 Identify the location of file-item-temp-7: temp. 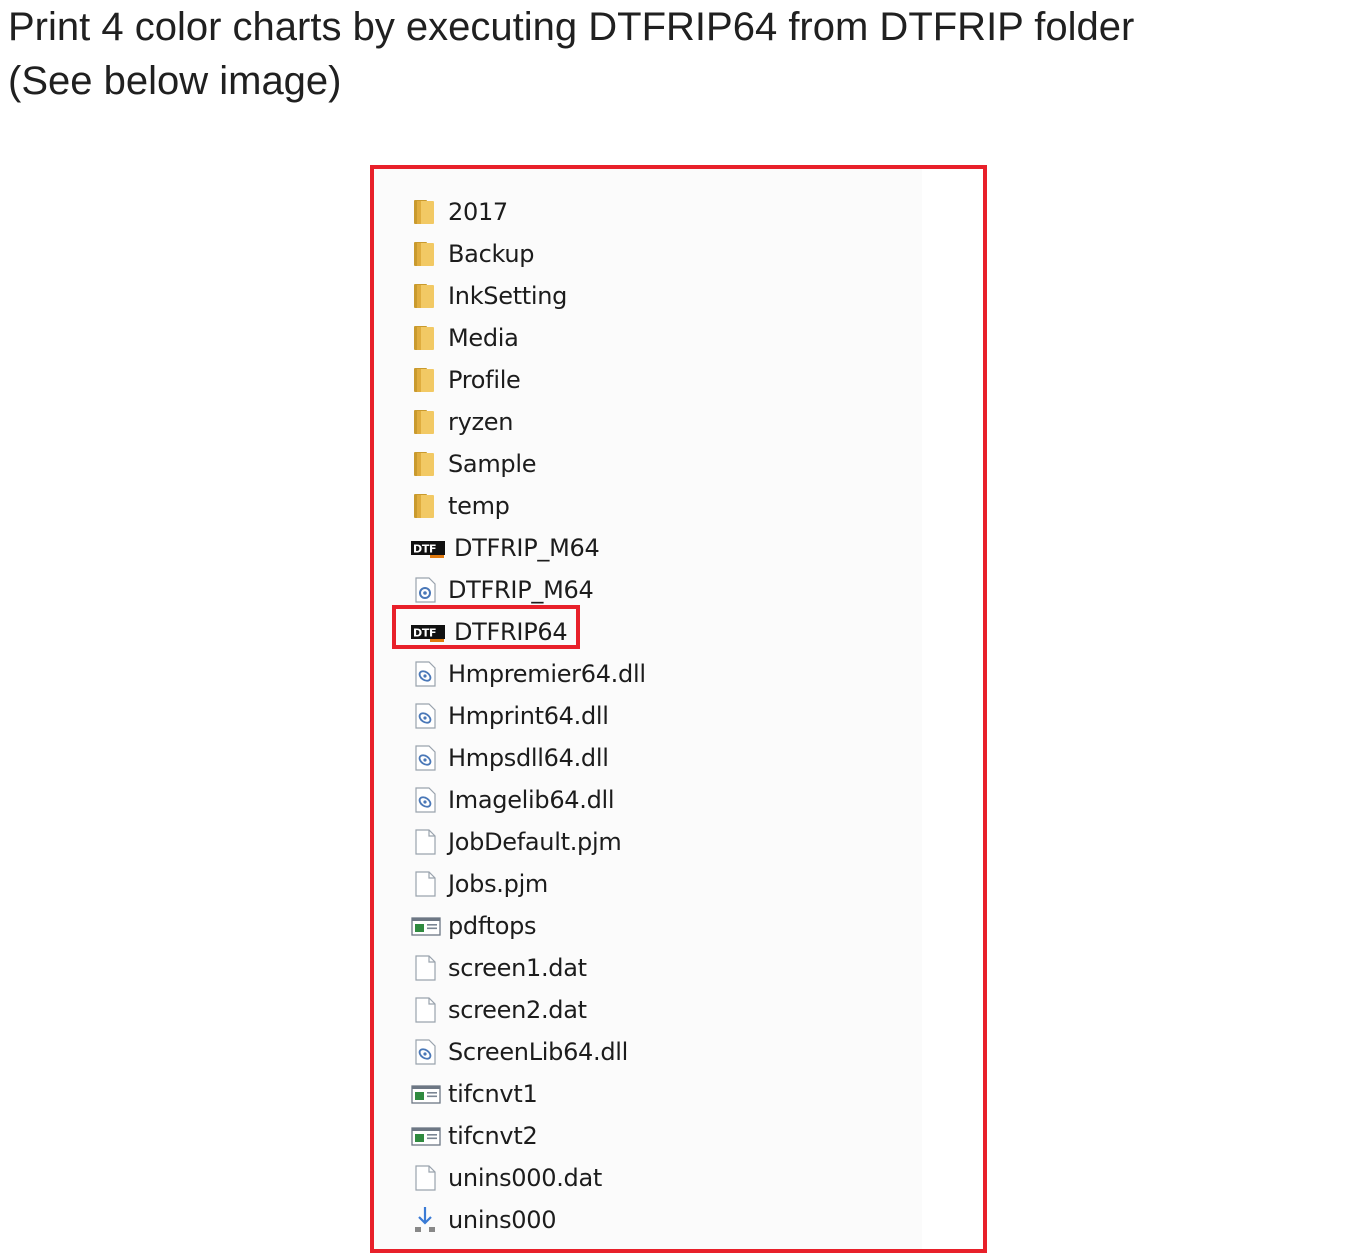
(510, 506).